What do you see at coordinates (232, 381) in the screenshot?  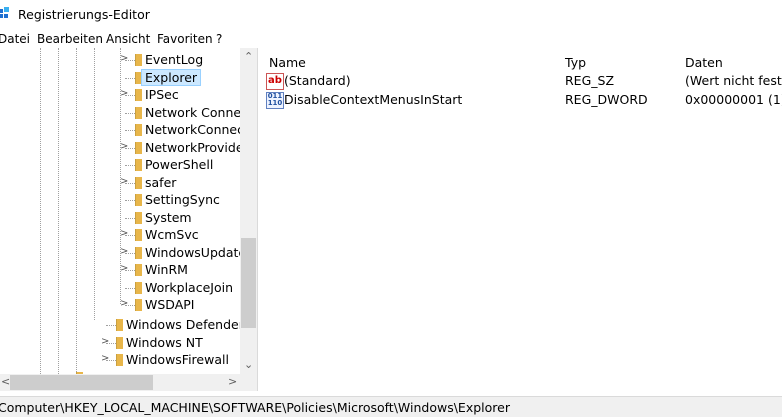 I see `scroll-right-icon: >` at bounding box center [232, 381].